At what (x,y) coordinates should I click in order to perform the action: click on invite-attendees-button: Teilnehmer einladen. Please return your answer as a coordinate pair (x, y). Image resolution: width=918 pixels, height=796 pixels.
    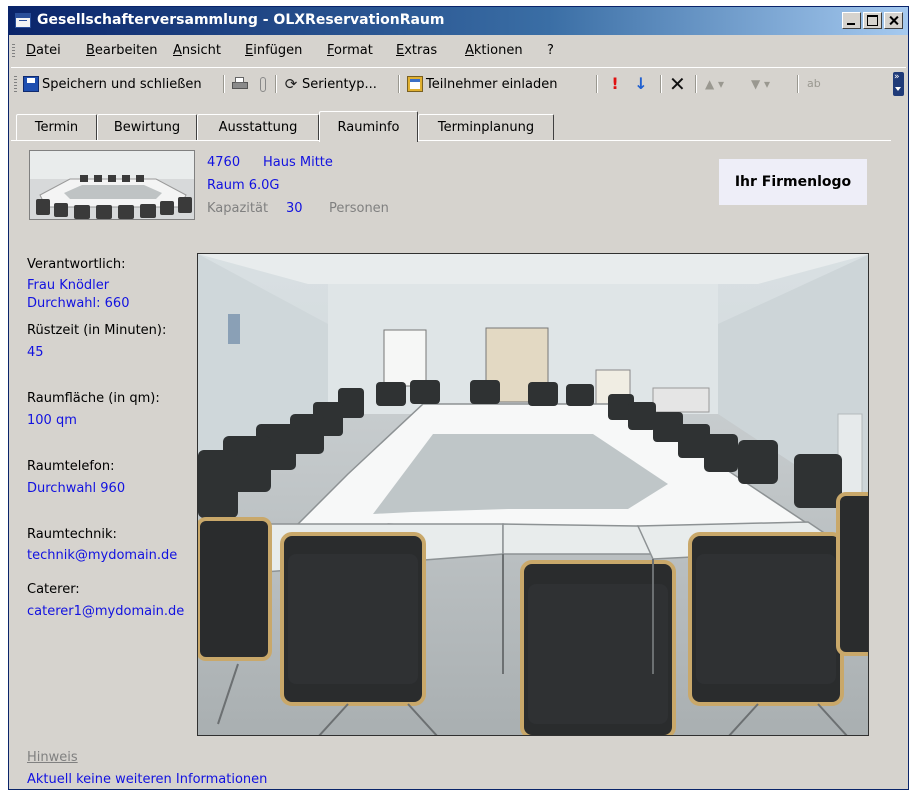
    Looking at the image, I should click on (482, 84).